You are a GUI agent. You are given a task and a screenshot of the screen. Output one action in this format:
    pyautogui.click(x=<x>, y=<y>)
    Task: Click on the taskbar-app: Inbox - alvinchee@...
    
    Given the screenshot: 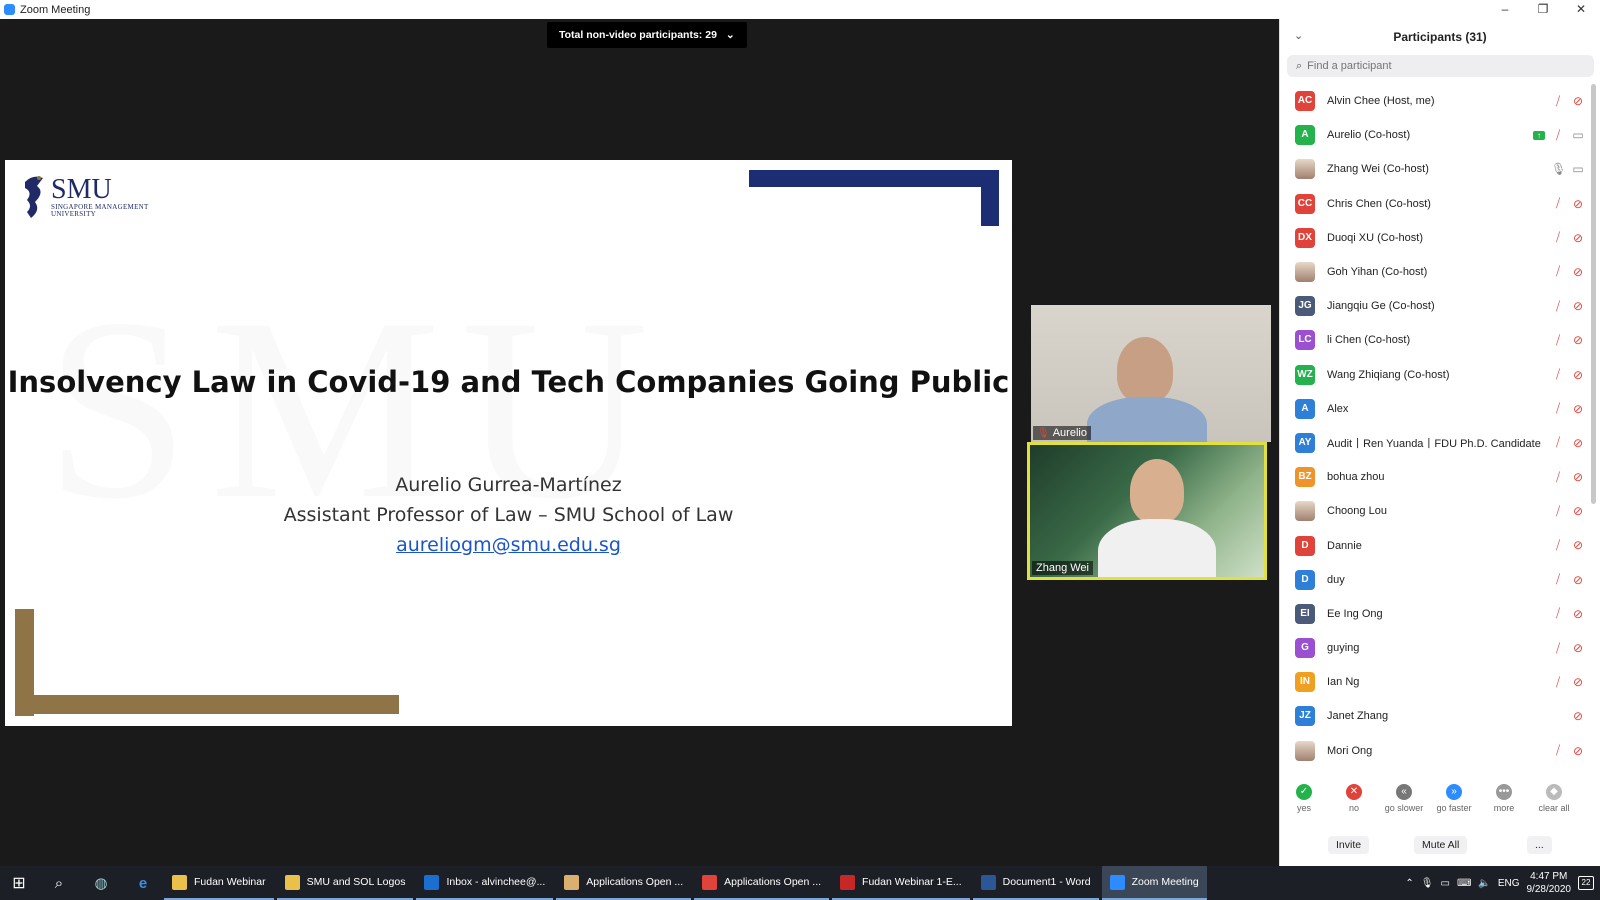 What is the action you would take?
    pyautogui.click(x=485, y=883)
    